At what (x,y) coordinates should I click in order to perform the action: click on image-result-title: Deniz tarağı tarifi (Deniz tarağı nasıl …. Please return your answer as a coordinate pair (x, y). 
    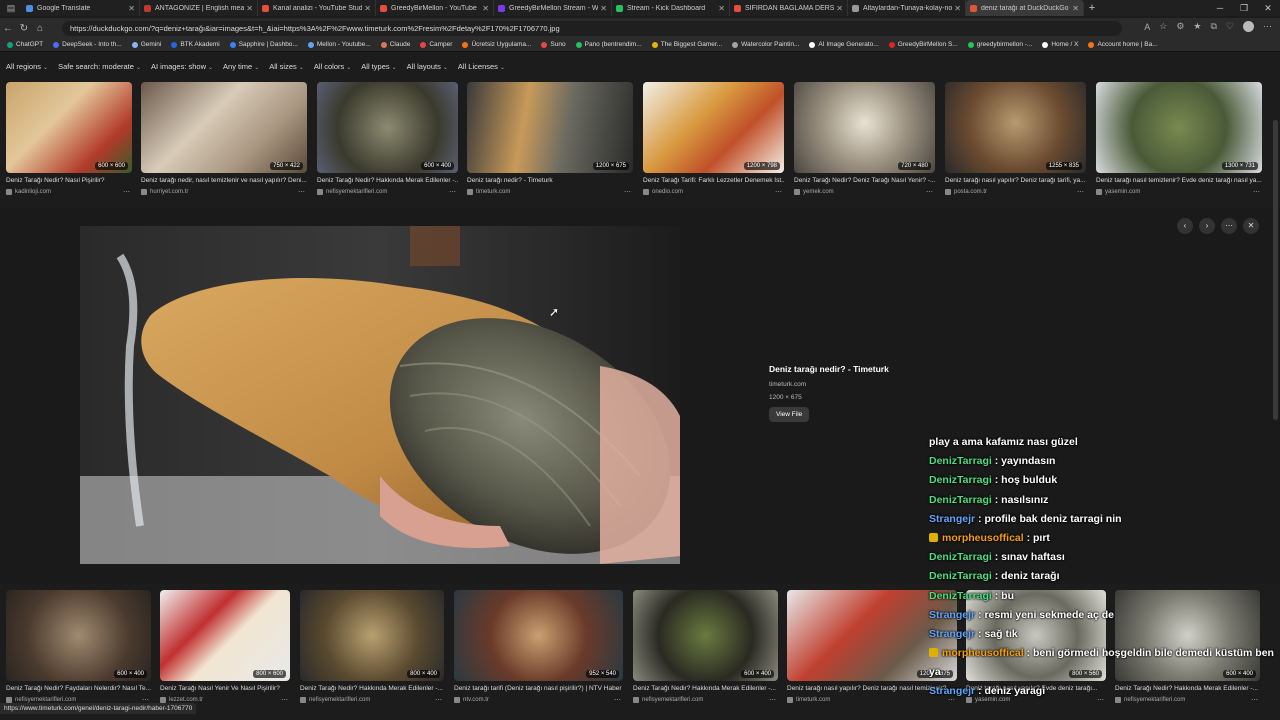
    Looking at the image, I should click on (538, 689).